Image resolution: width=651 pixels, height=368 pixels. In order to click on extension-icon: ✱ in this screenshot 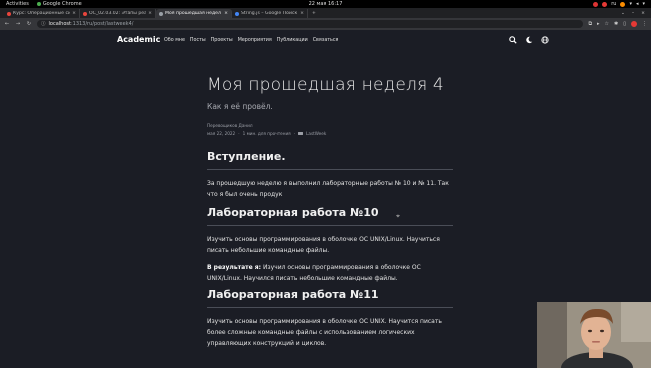, I will do `click(616, 24)`.